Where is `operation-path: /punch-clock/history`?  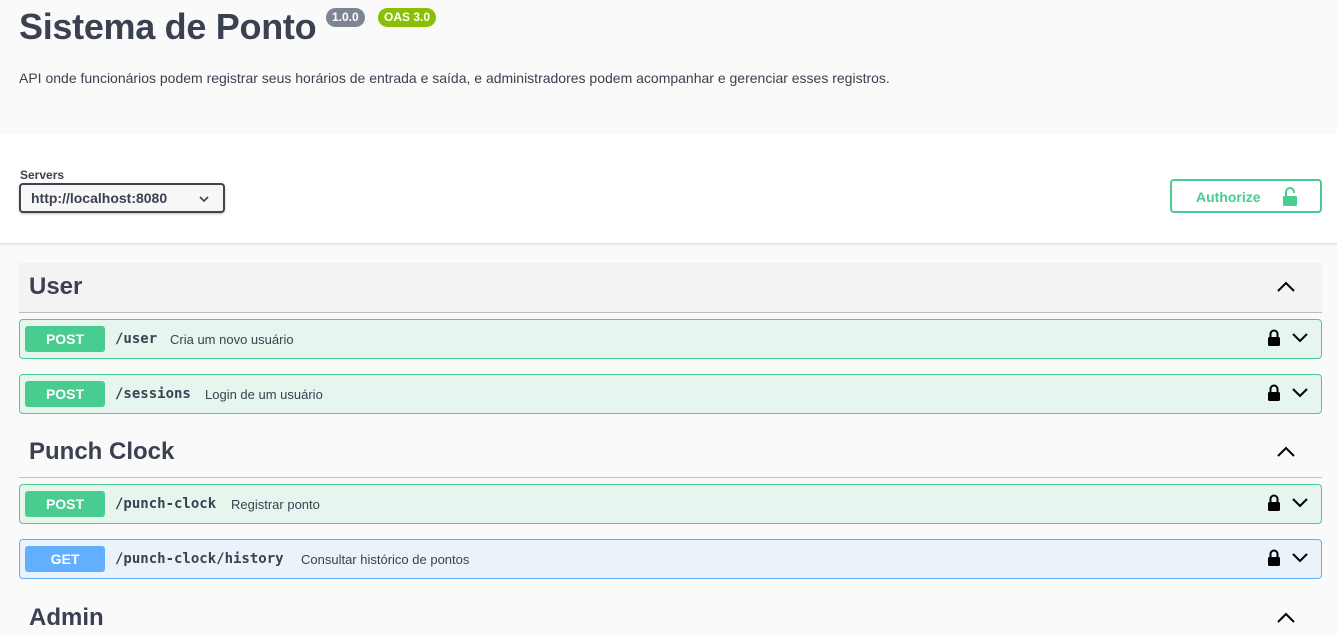
operation-path: /punch-clock/history is located at coordinates (199, 559).